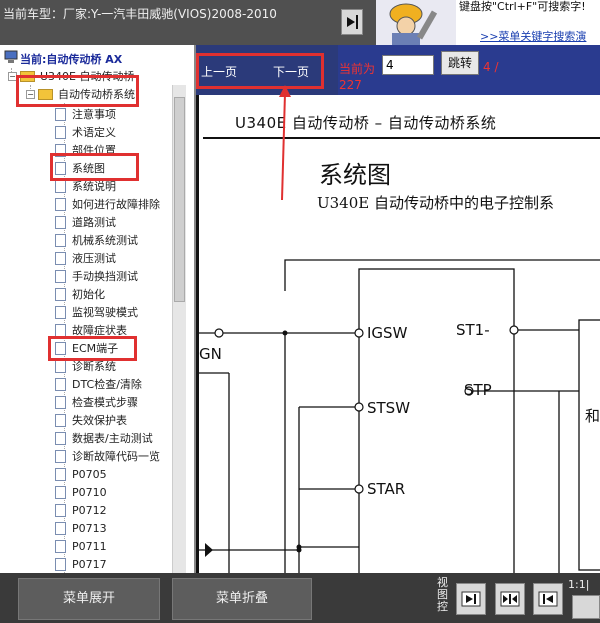 This screenshot has width=600, height=623. What do you see at coordinates (99, 420) in the screenshot?
I see `tree-item-label: 失效保护表` at bounding box center [99, 420].